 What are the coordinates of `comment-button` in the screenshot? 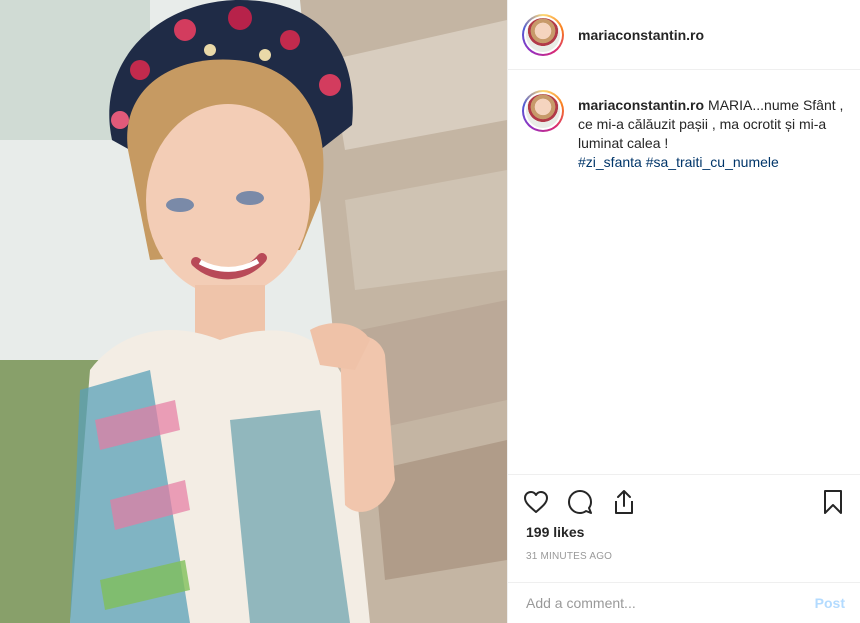 It's located at (580, 502).